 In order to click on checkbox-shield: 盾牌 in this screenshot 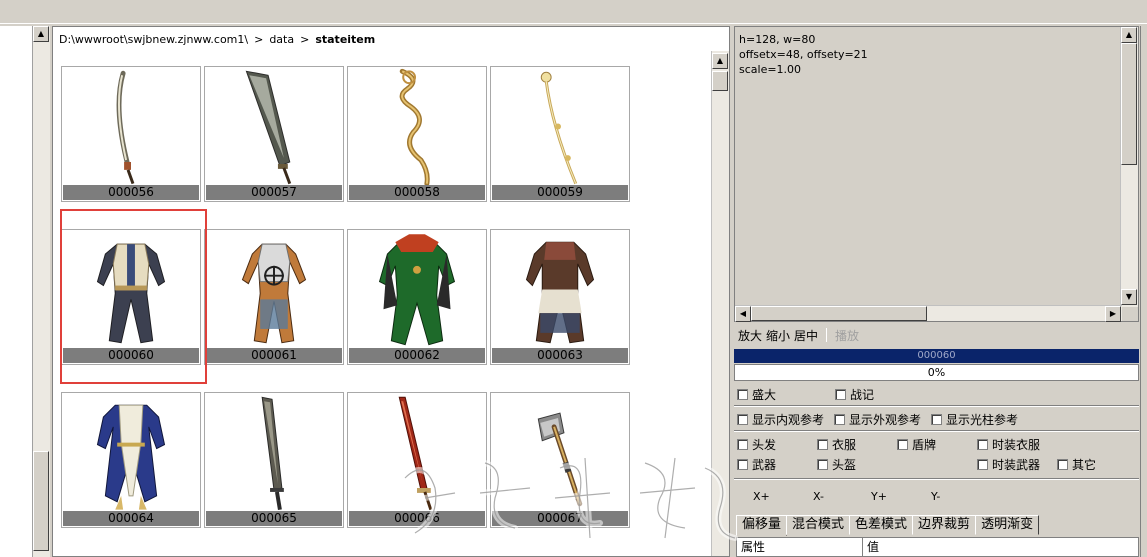, I will do `click(916, 444)`.